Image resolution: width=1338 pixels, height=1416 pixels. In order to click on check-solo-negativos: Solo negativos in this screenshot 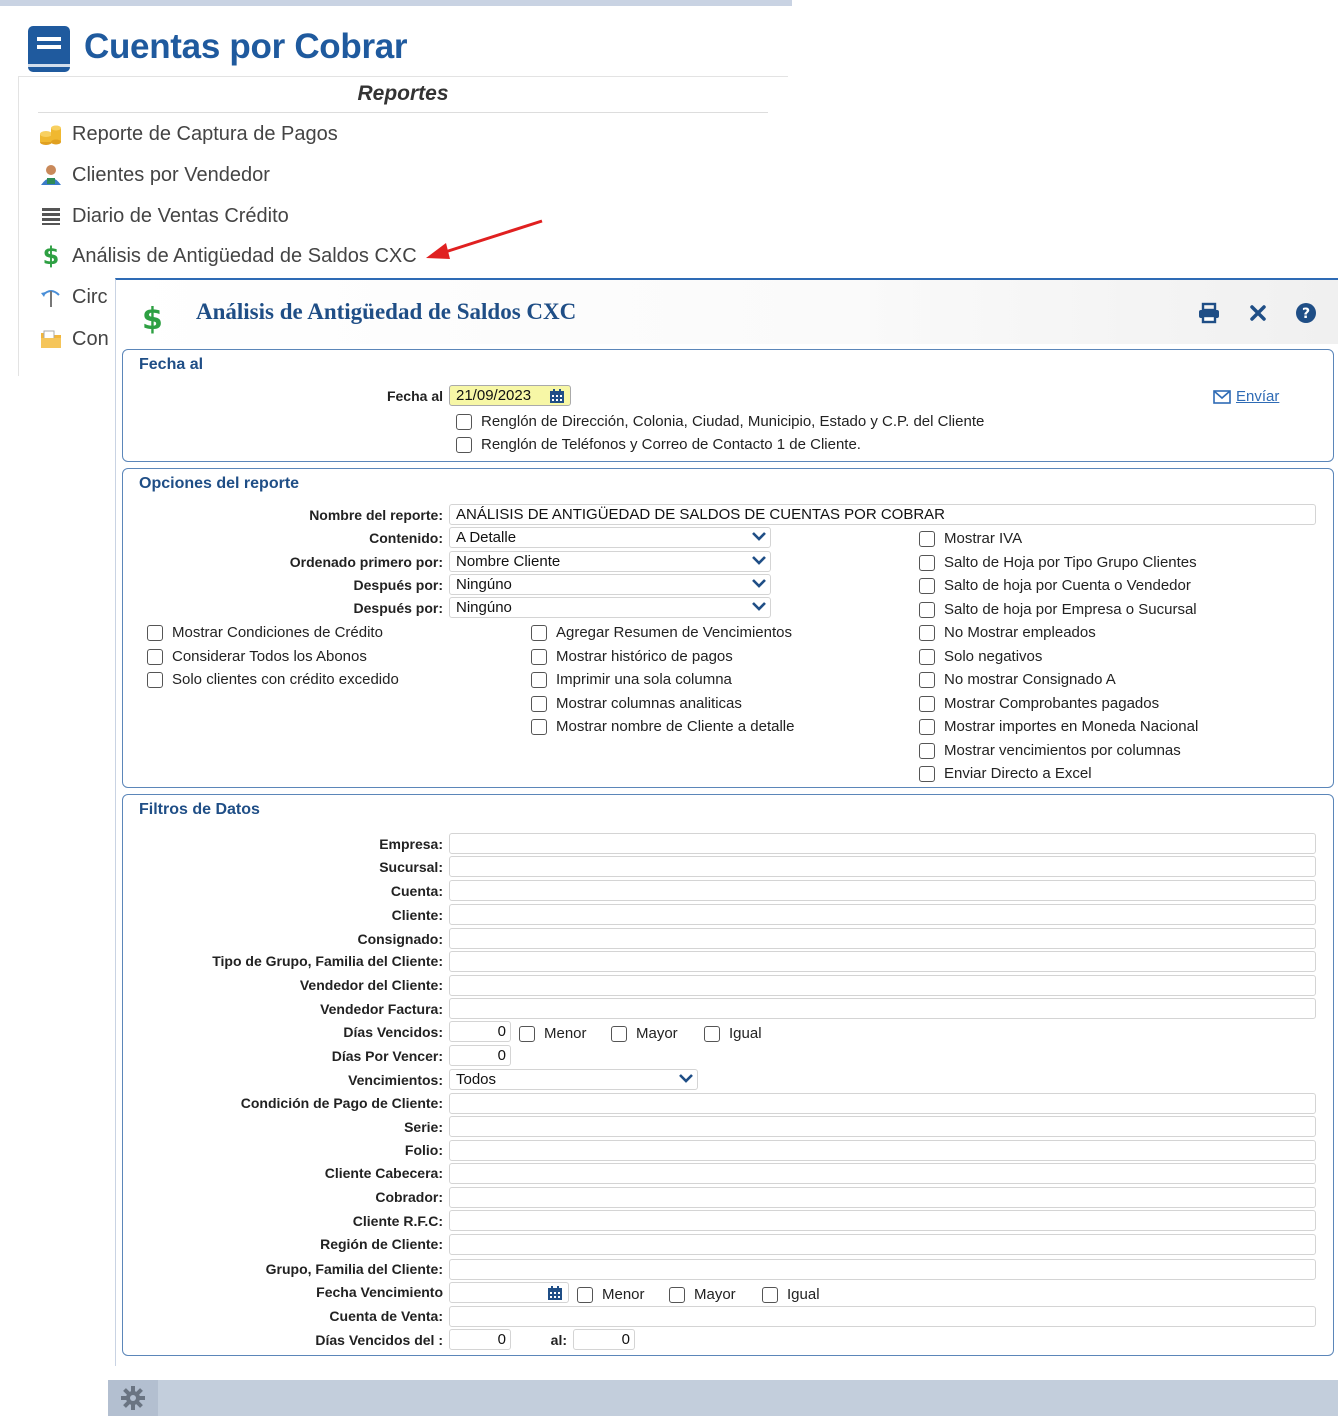, I will do `click(980, 656)`.